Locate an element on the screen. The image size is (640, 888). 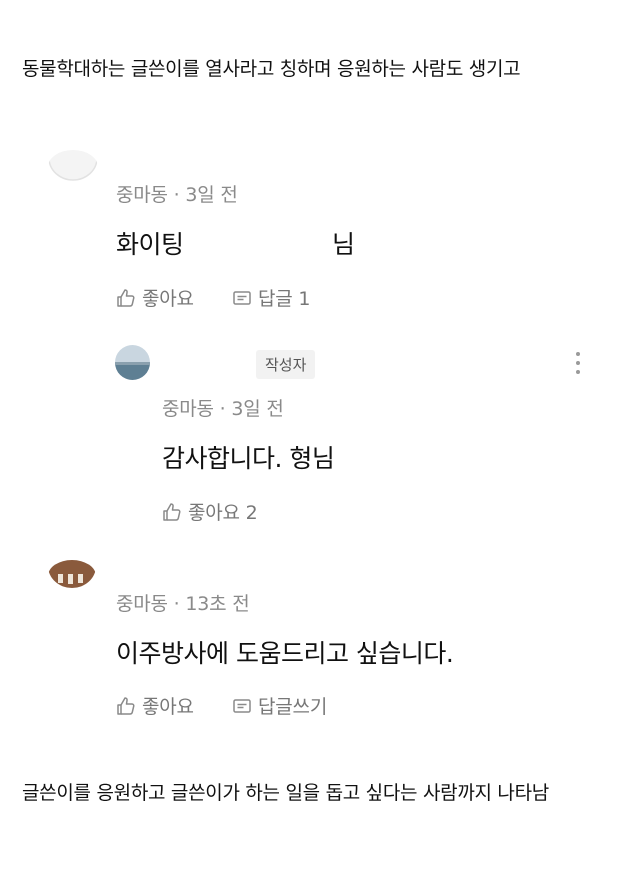
comment-text: 감사합니다. 형님 is located at coordinates (248, 458).